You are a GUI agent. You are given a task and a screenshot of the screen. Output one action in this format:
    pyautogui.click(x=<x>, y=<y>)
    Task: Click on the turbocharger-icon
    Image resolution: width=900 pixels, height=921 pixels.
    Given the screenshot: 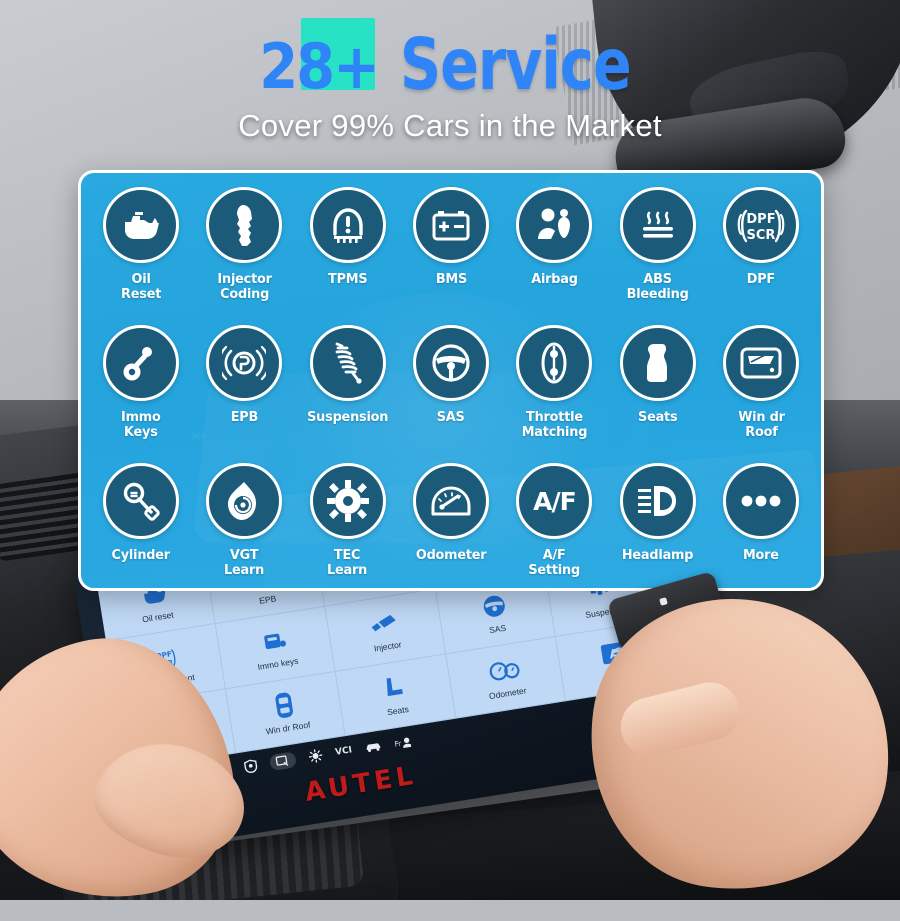 What is the action you would take?
    pyautogui.click(x=244, y=501)
    